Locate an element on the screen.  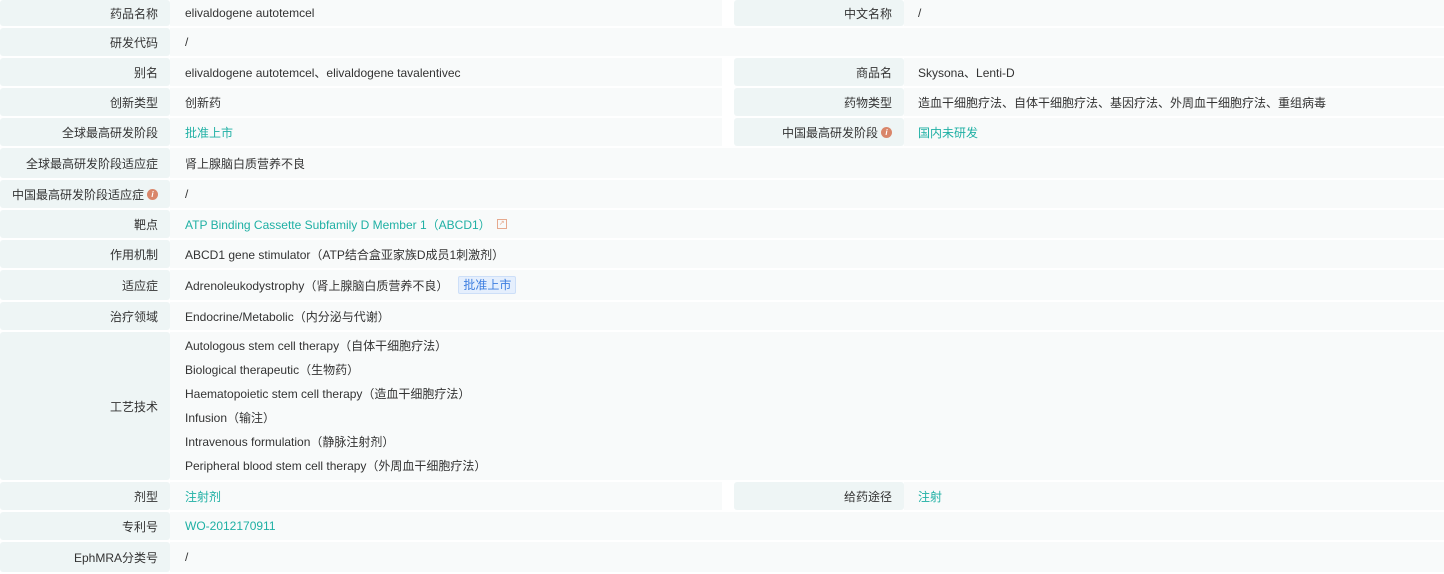
row-ephmra: EphMRA分类号 / is located at coordinates (722, 558).